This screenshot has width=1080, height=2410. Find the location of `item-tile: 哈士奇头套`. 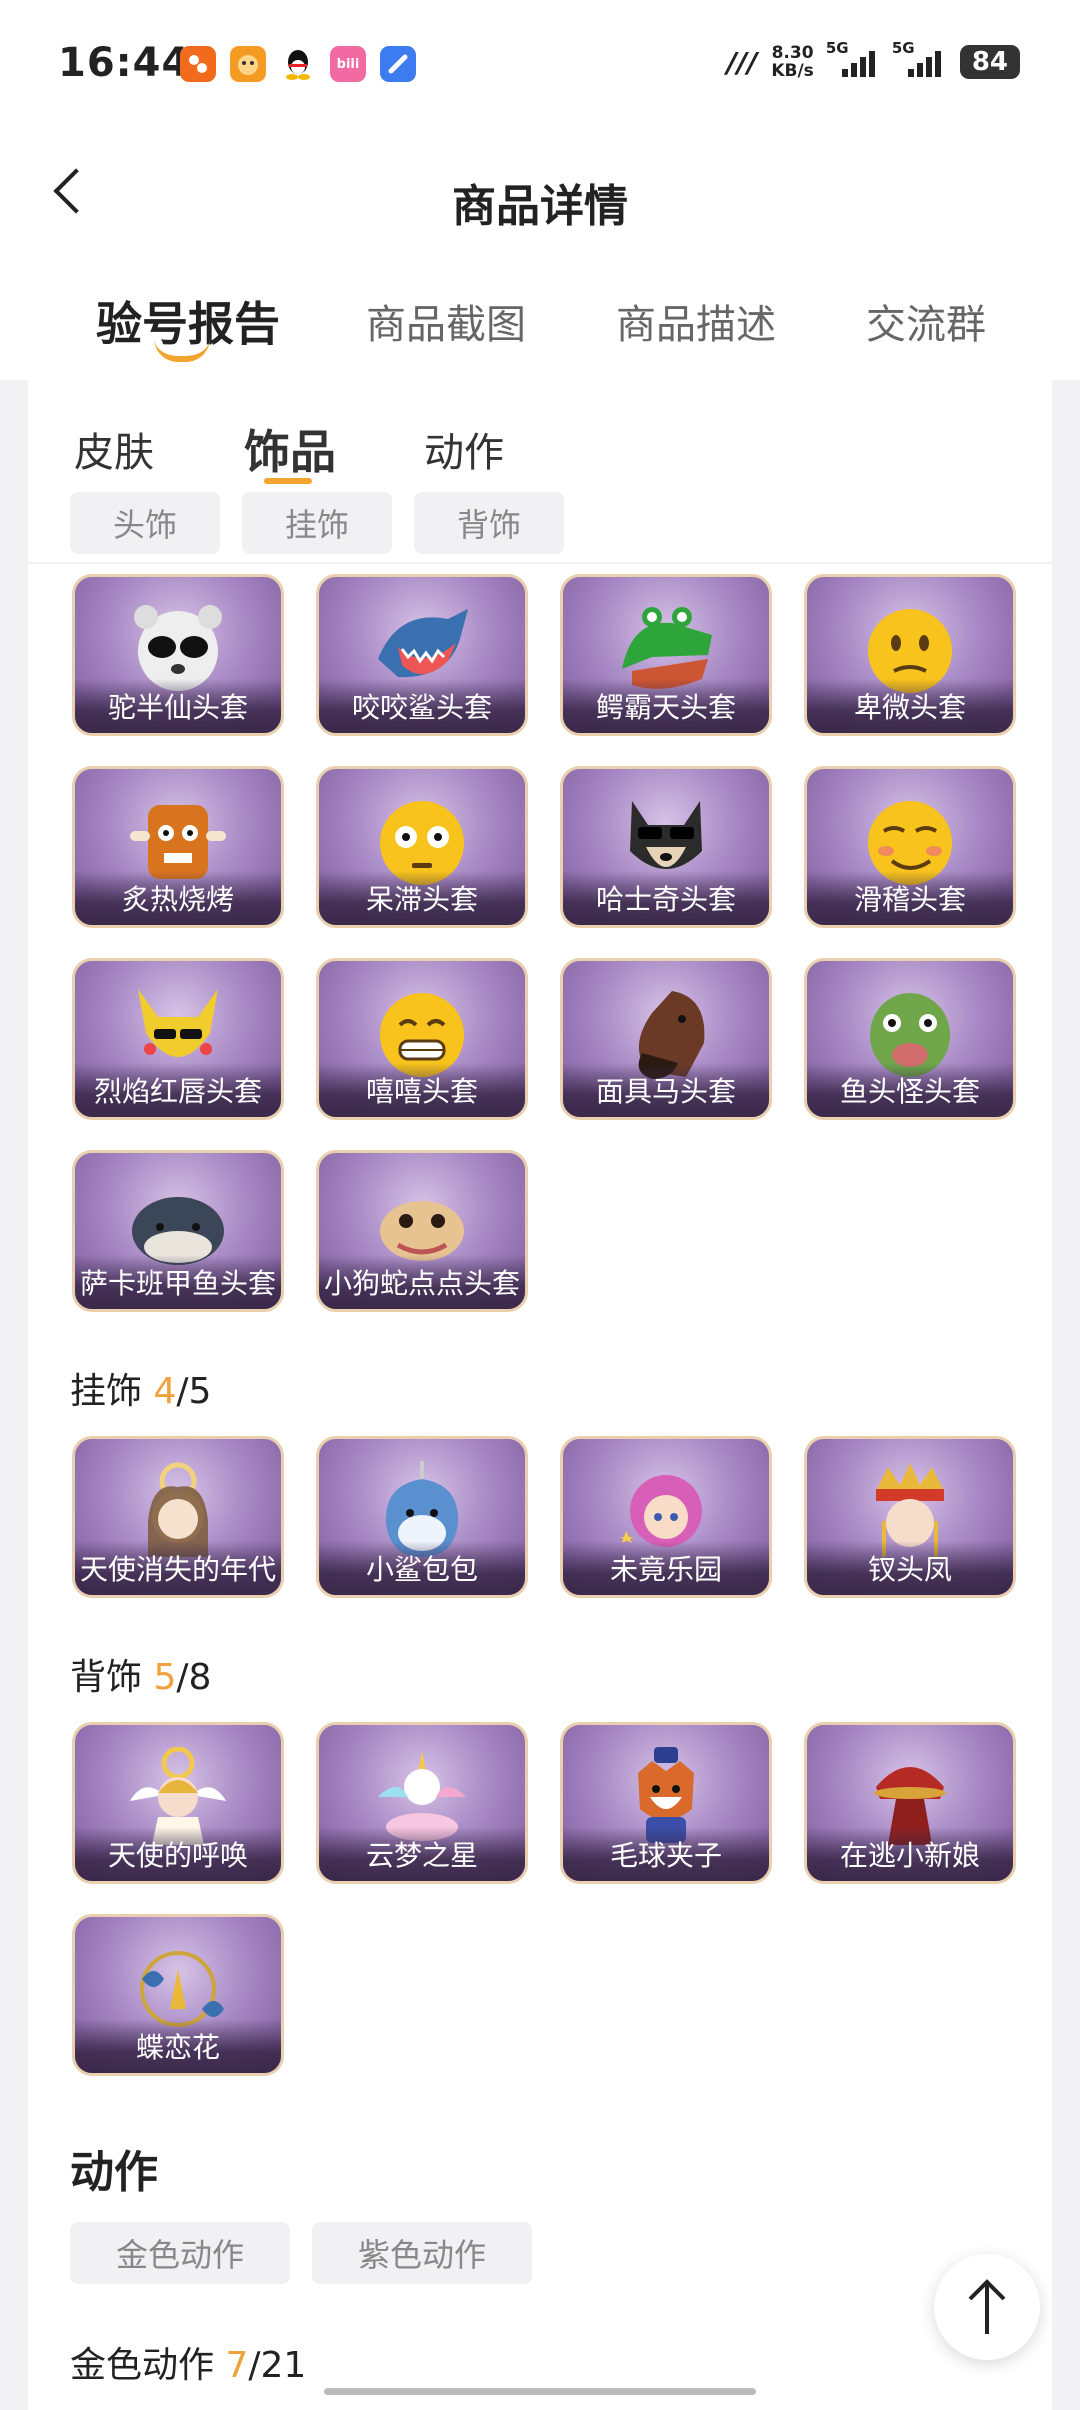

item-tile: 哈士奇头套 is located at coordinates (666, 847).